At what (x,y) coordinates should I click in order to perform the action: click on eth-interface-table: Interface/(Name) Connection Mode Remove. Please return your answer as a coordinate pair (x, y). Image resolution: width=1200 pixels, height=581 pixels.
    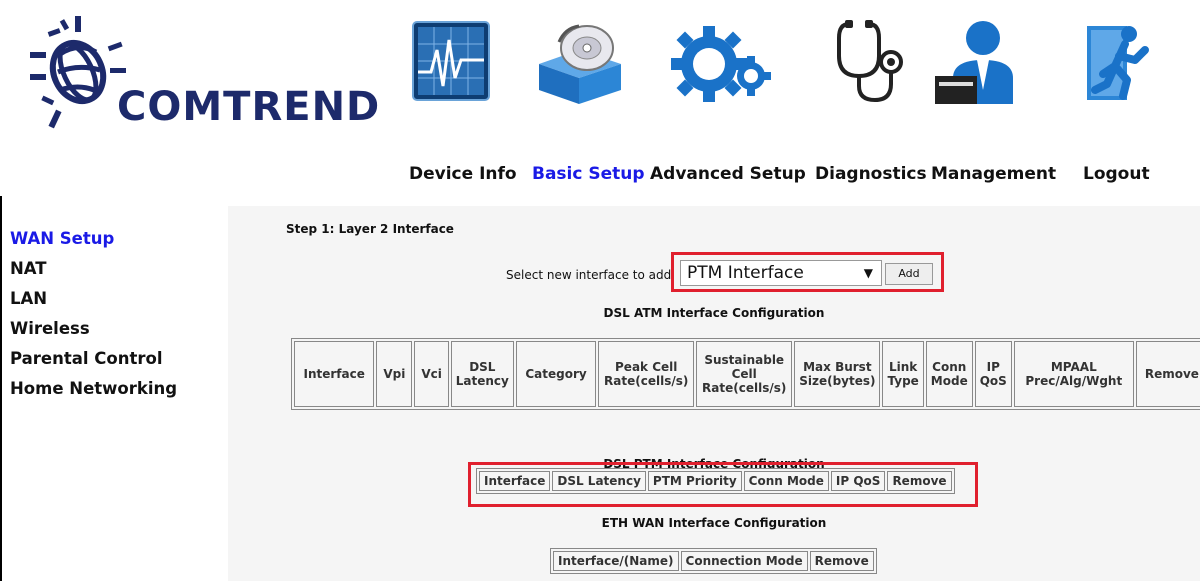
    Looking at the image, I should click on (713, 561).